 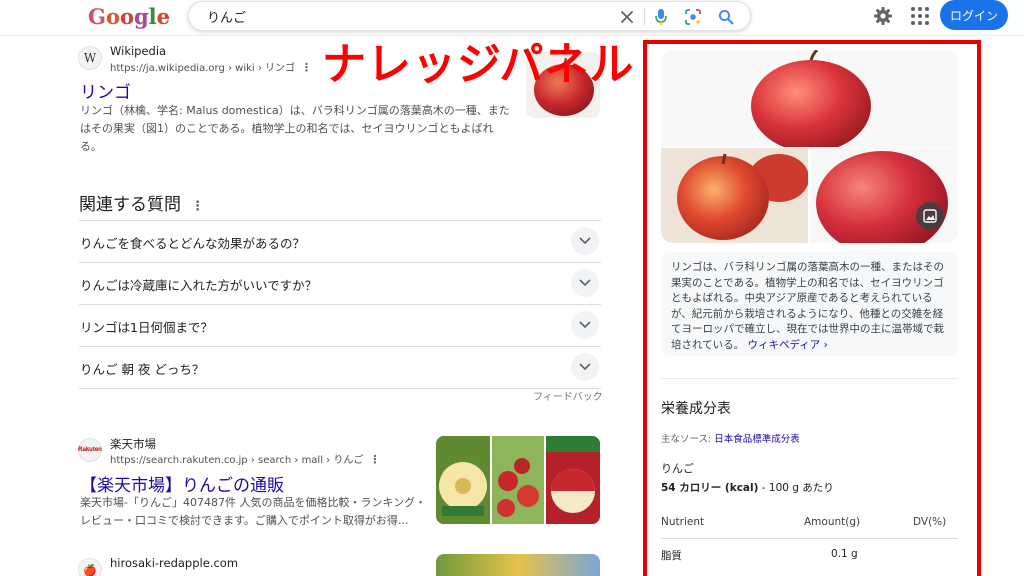 What do you see at coordinates (677, 468) in the screenshot?
I see `nutrition-food-name: りんご` at bounding box center [677, 468].